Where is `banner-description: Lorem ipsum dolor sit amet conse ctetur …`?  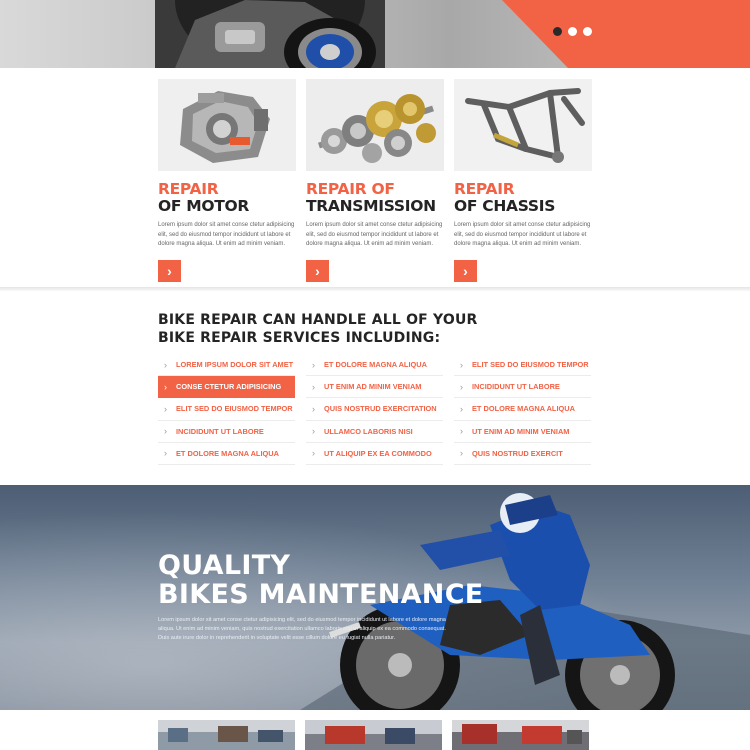 banner-description: Lorem ipsum dolor sit amet conse ctetur … is located at coordinates (302, 629).